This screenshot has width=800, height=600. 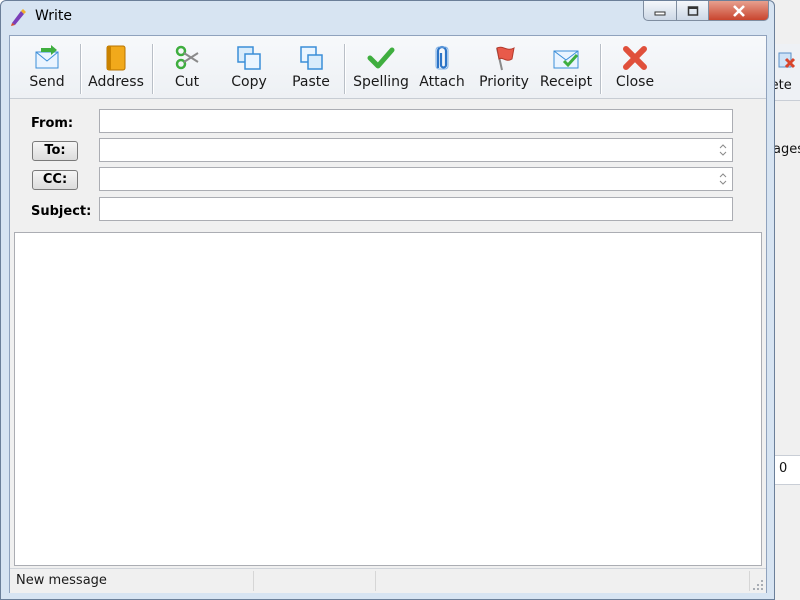 I want to click on copy-label: Copy, so click(x=249, y=82).